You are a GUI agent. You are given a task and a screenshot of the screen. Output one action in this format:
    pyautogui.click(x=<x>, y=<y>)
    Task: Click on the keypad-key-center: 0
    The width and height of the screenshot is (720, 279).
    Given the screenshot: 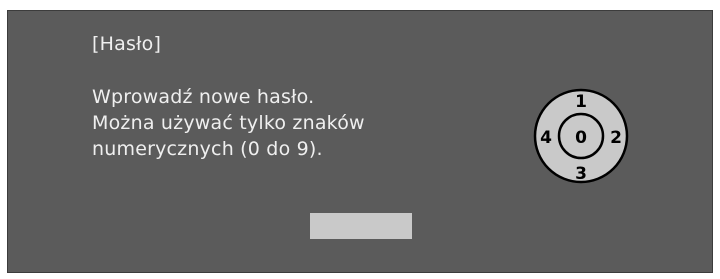 What is the action you would take?
    pyautogui.click(x=581, y=138)
    